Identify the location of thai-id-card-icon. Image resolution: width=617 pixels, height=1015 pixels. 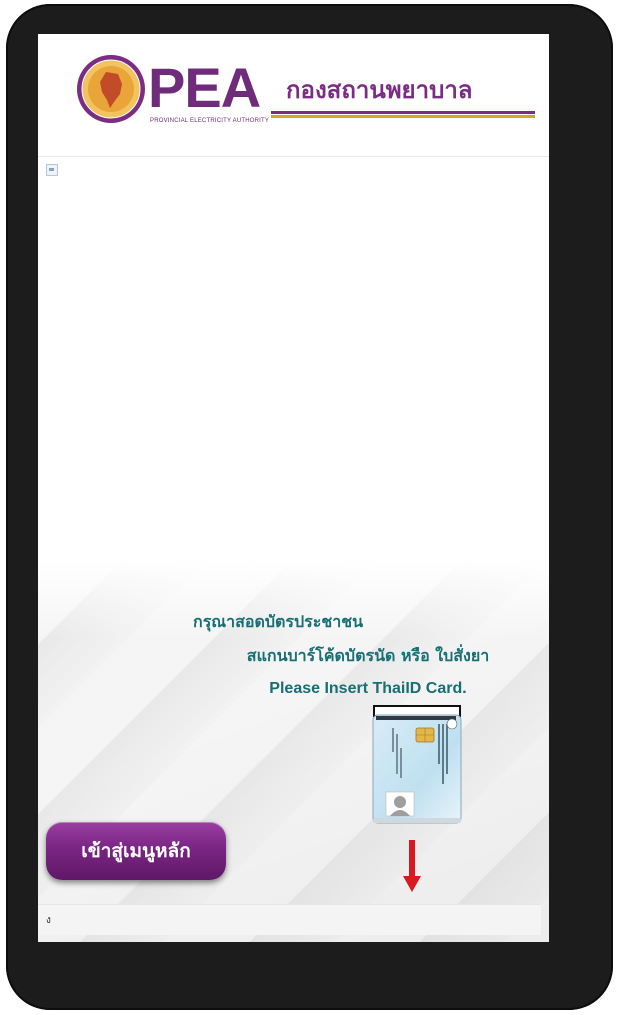
(417, 769).